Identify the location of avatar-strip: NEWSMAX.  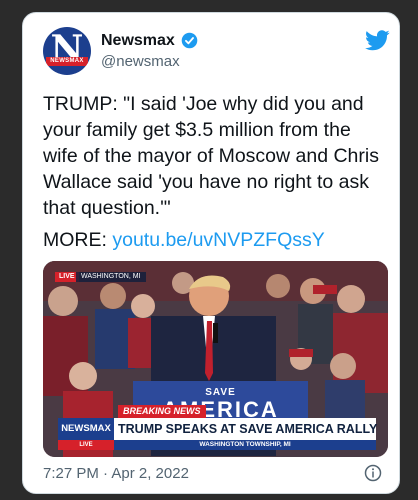
(67, 61).